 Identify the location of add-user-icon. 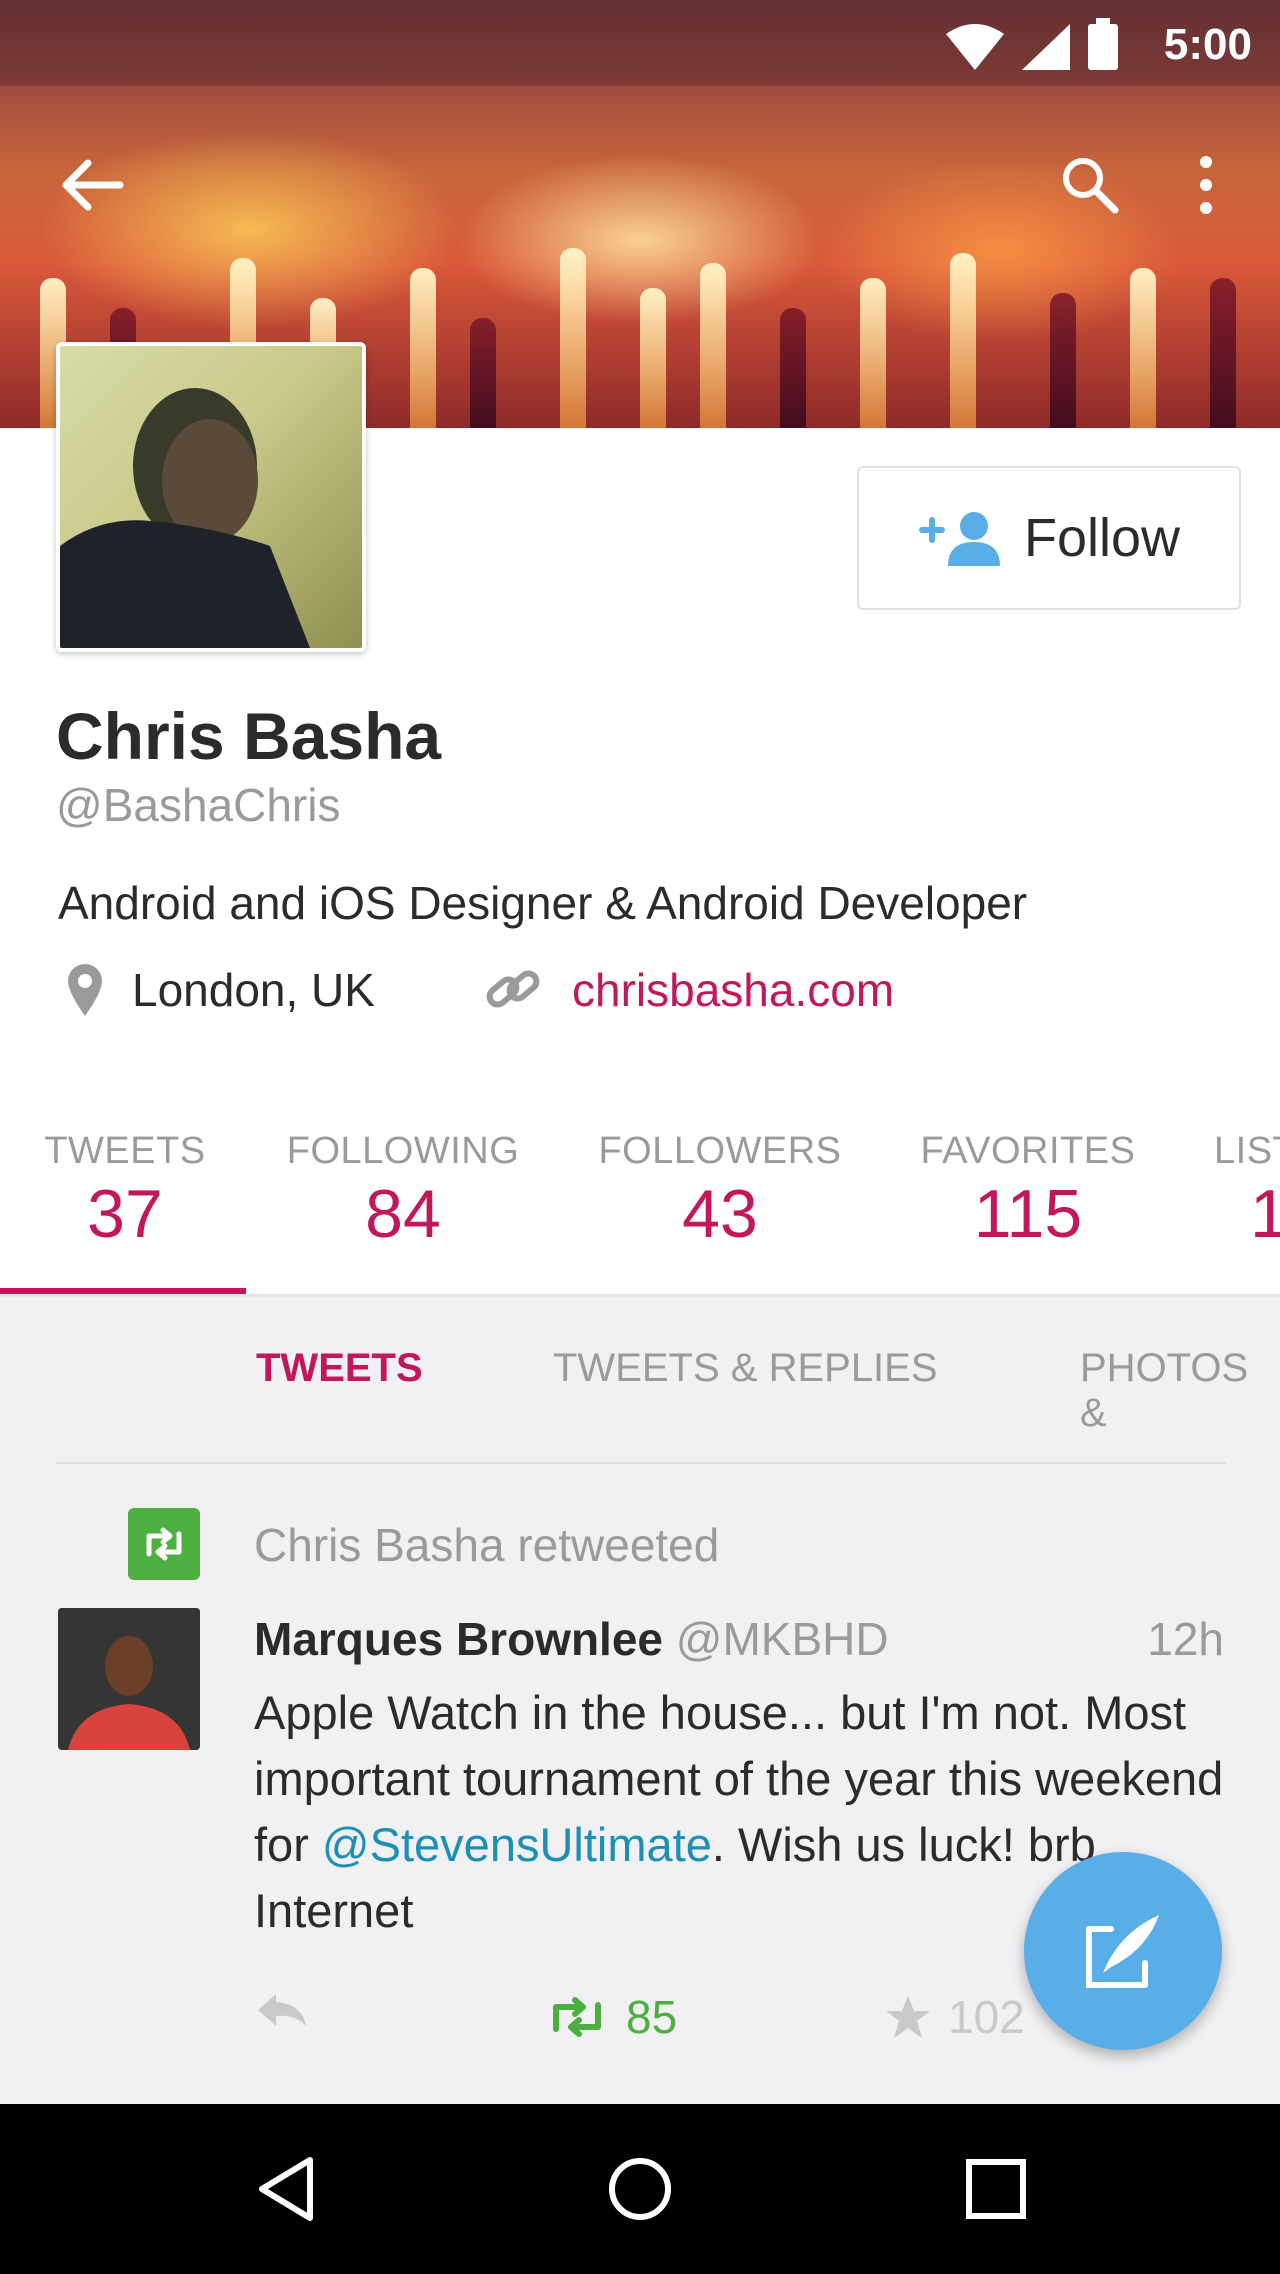
(959, 539).